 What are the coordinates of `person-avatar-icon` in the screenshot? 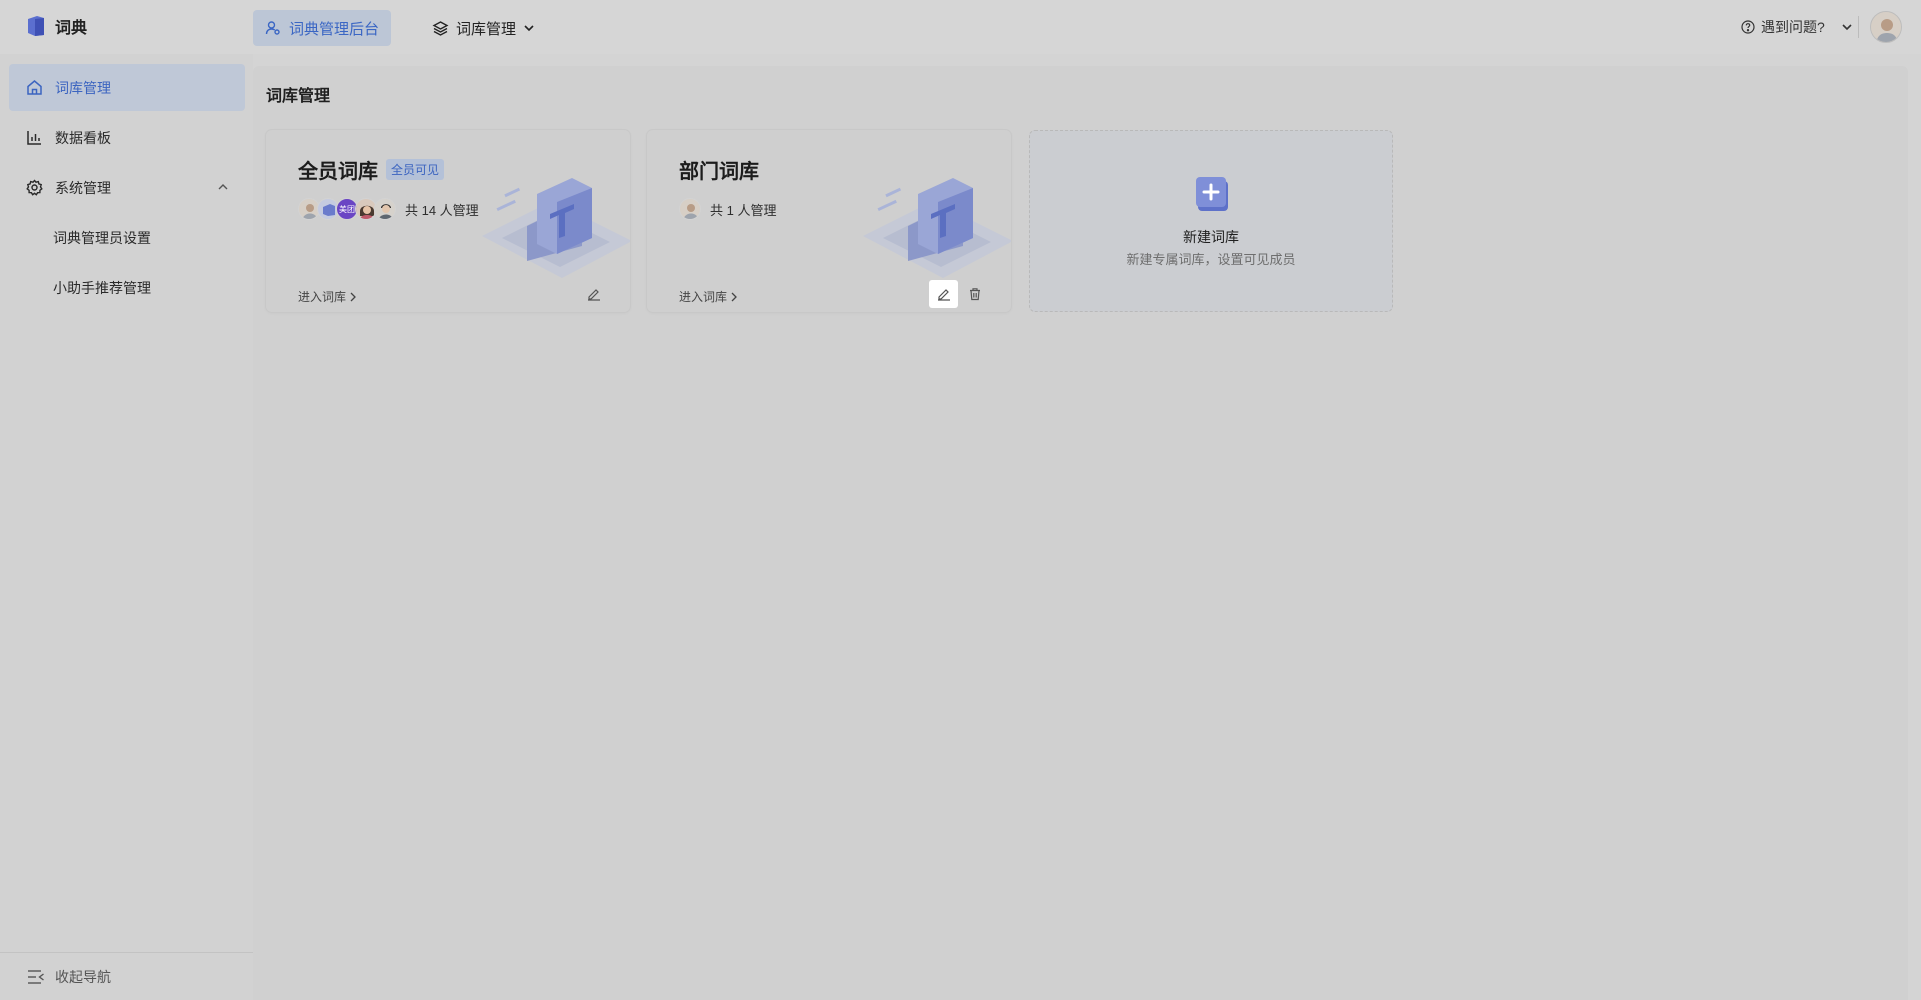 It's located at (1886, 27).